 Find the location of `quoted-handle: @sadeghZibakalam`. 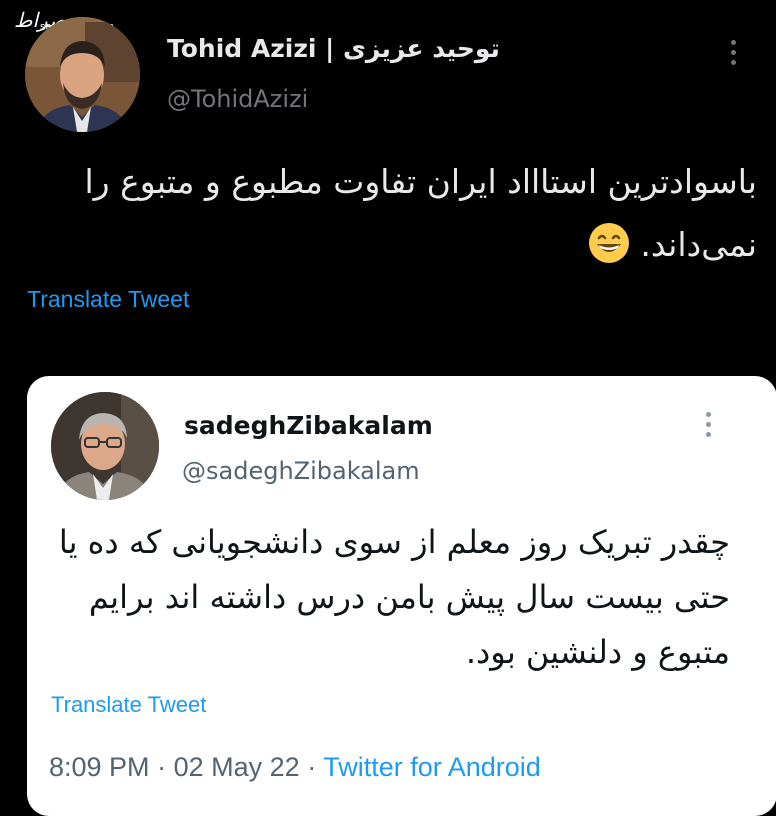

quoted-handle: @sadeghZibakalam is located at coordinates (301, 471).